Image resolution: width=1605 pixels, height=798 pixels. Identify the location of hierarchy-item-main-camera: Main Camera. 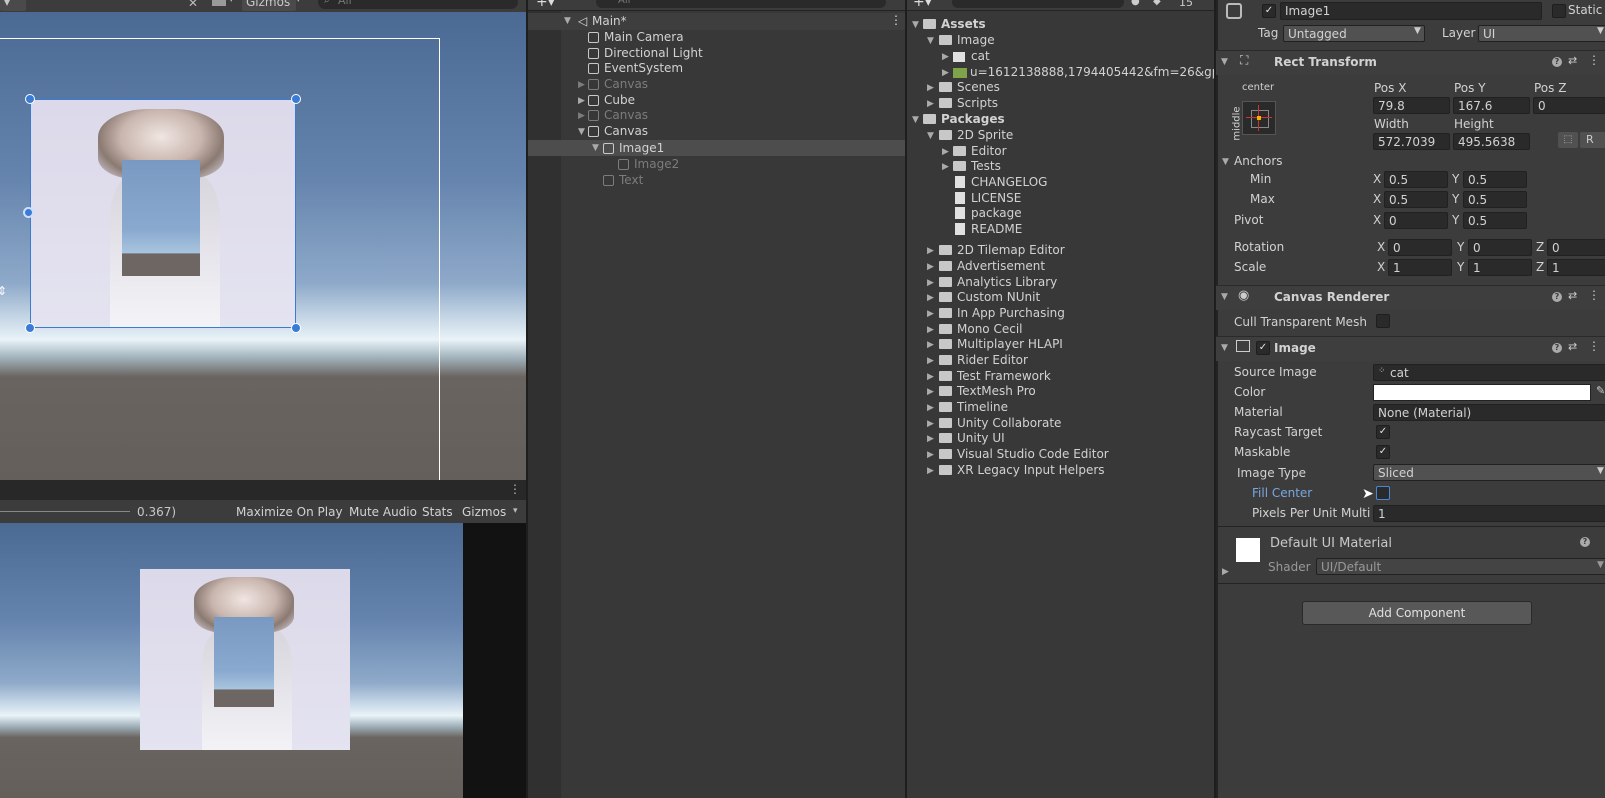
(636, 37).